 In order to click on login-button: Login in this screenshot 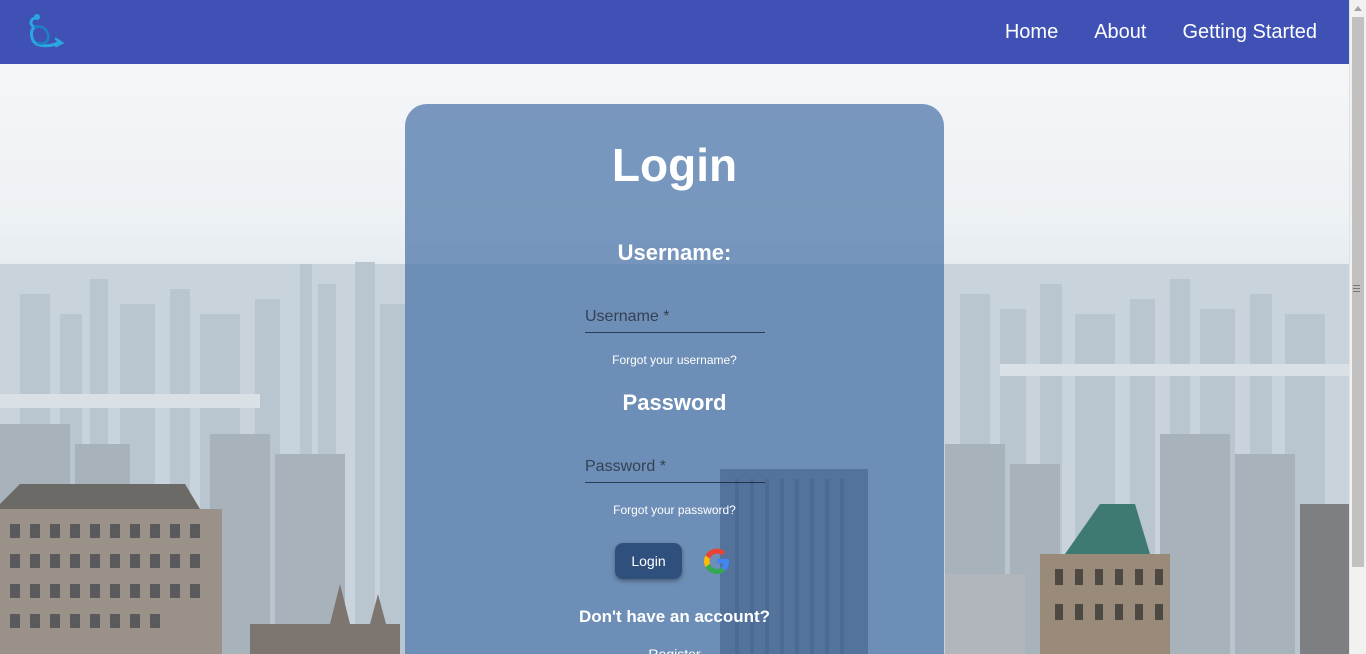, I will do `click(648, 561)`.